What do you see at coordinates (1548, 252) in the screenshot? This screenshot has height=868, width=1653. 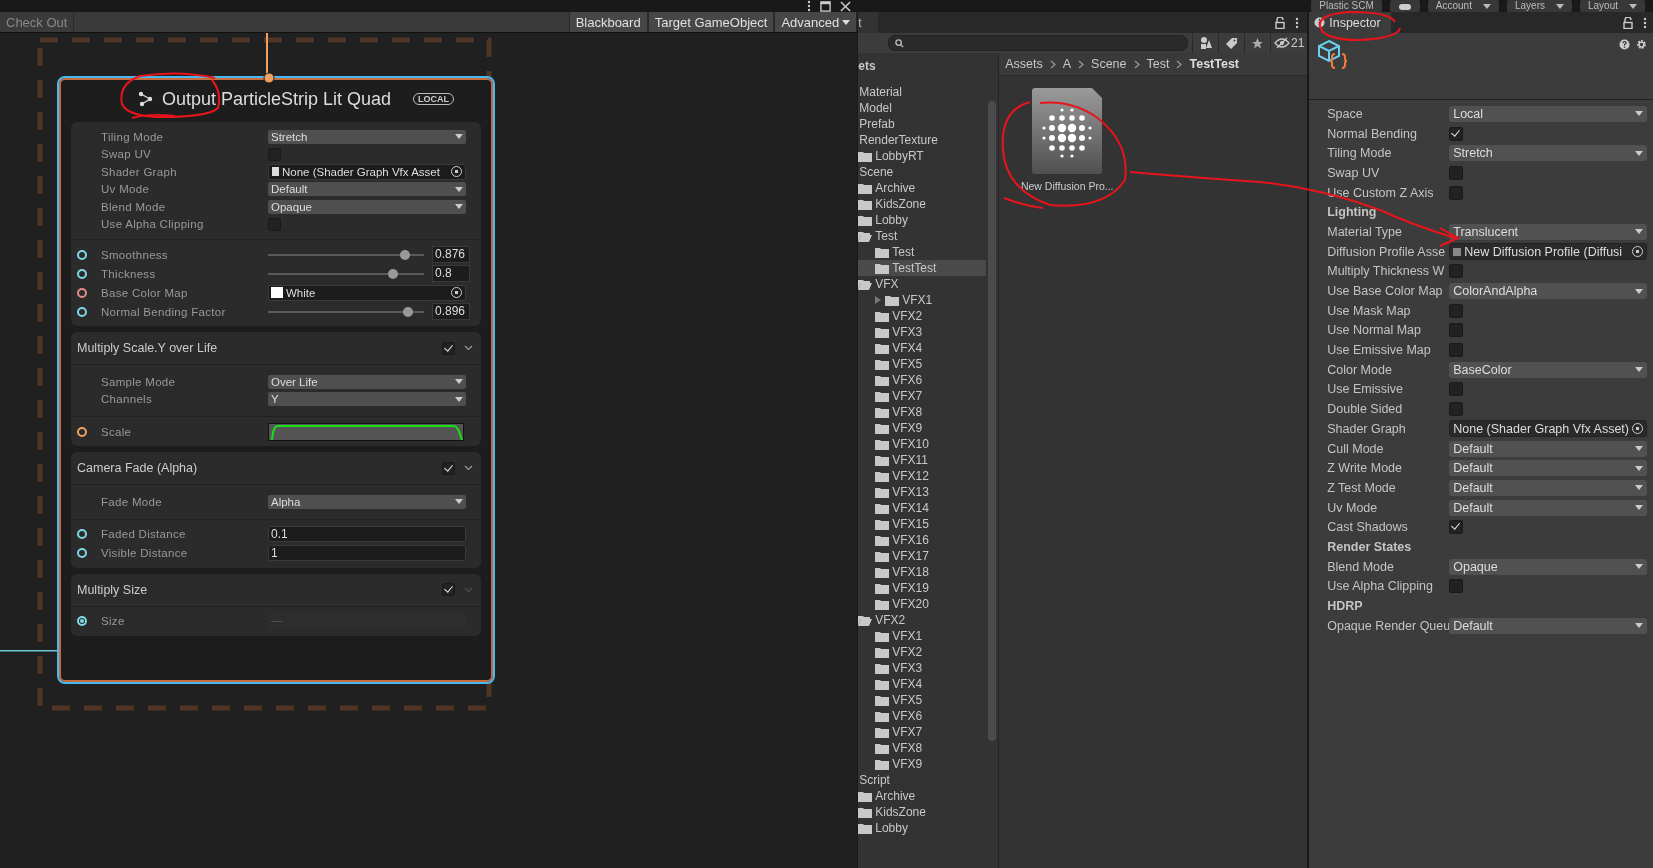 I see `object-field: New Diffusion Profile (Diffusi` at bounding box center [1548, 252].